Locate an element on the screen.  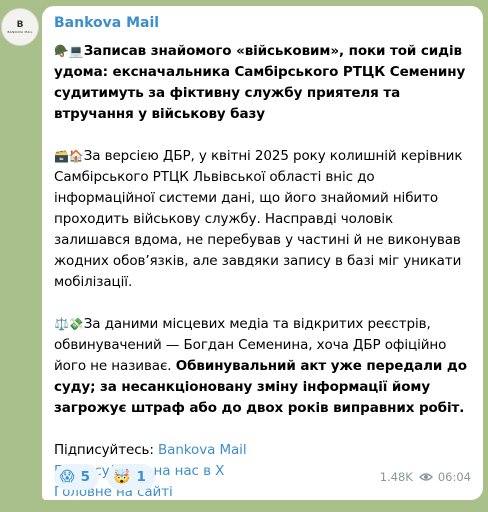
scales-money-emoji: ⚖️💸 is located at coordinates (69, 324).